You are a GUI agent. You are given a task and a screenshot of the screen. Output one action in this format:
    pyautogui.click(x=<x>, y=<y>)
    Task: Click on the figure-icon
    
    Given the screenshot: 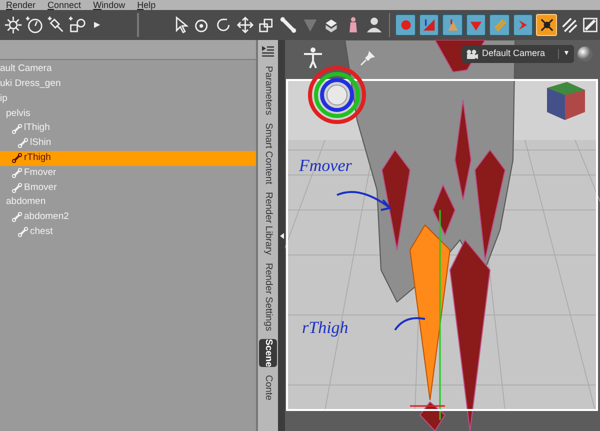 What is the action you would take?
    pyautogui.click(x=313, y=58)
    